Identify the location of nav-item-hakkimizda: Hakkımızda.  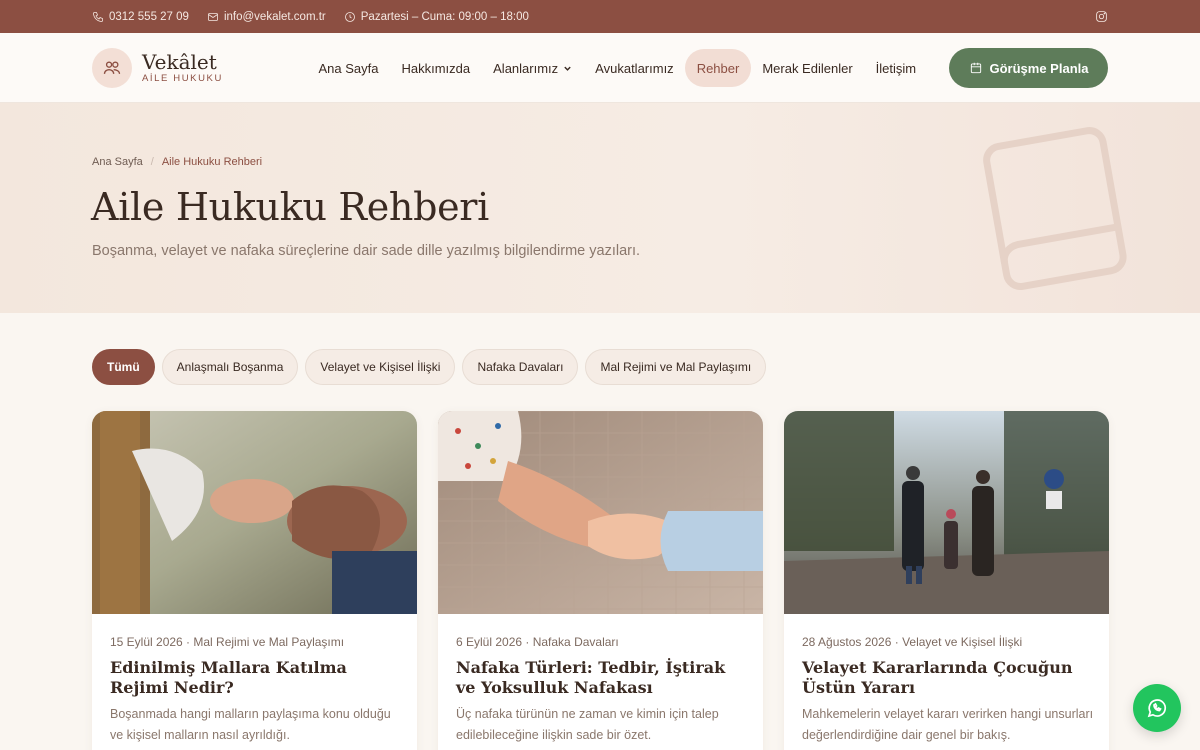
(436, 68).